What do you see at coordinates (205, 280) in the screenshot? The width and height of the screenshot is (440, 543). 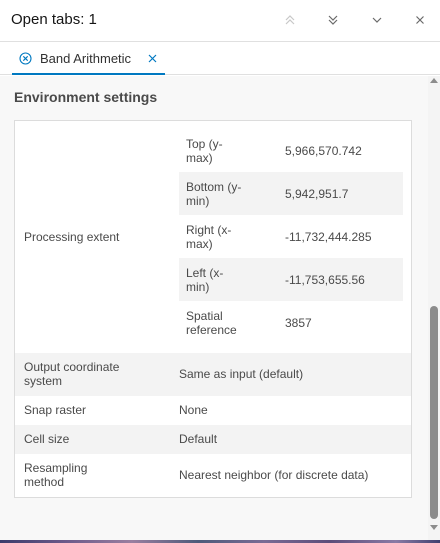 I see `extent-label: Left (x-min)` at bounding box center [205, 280].